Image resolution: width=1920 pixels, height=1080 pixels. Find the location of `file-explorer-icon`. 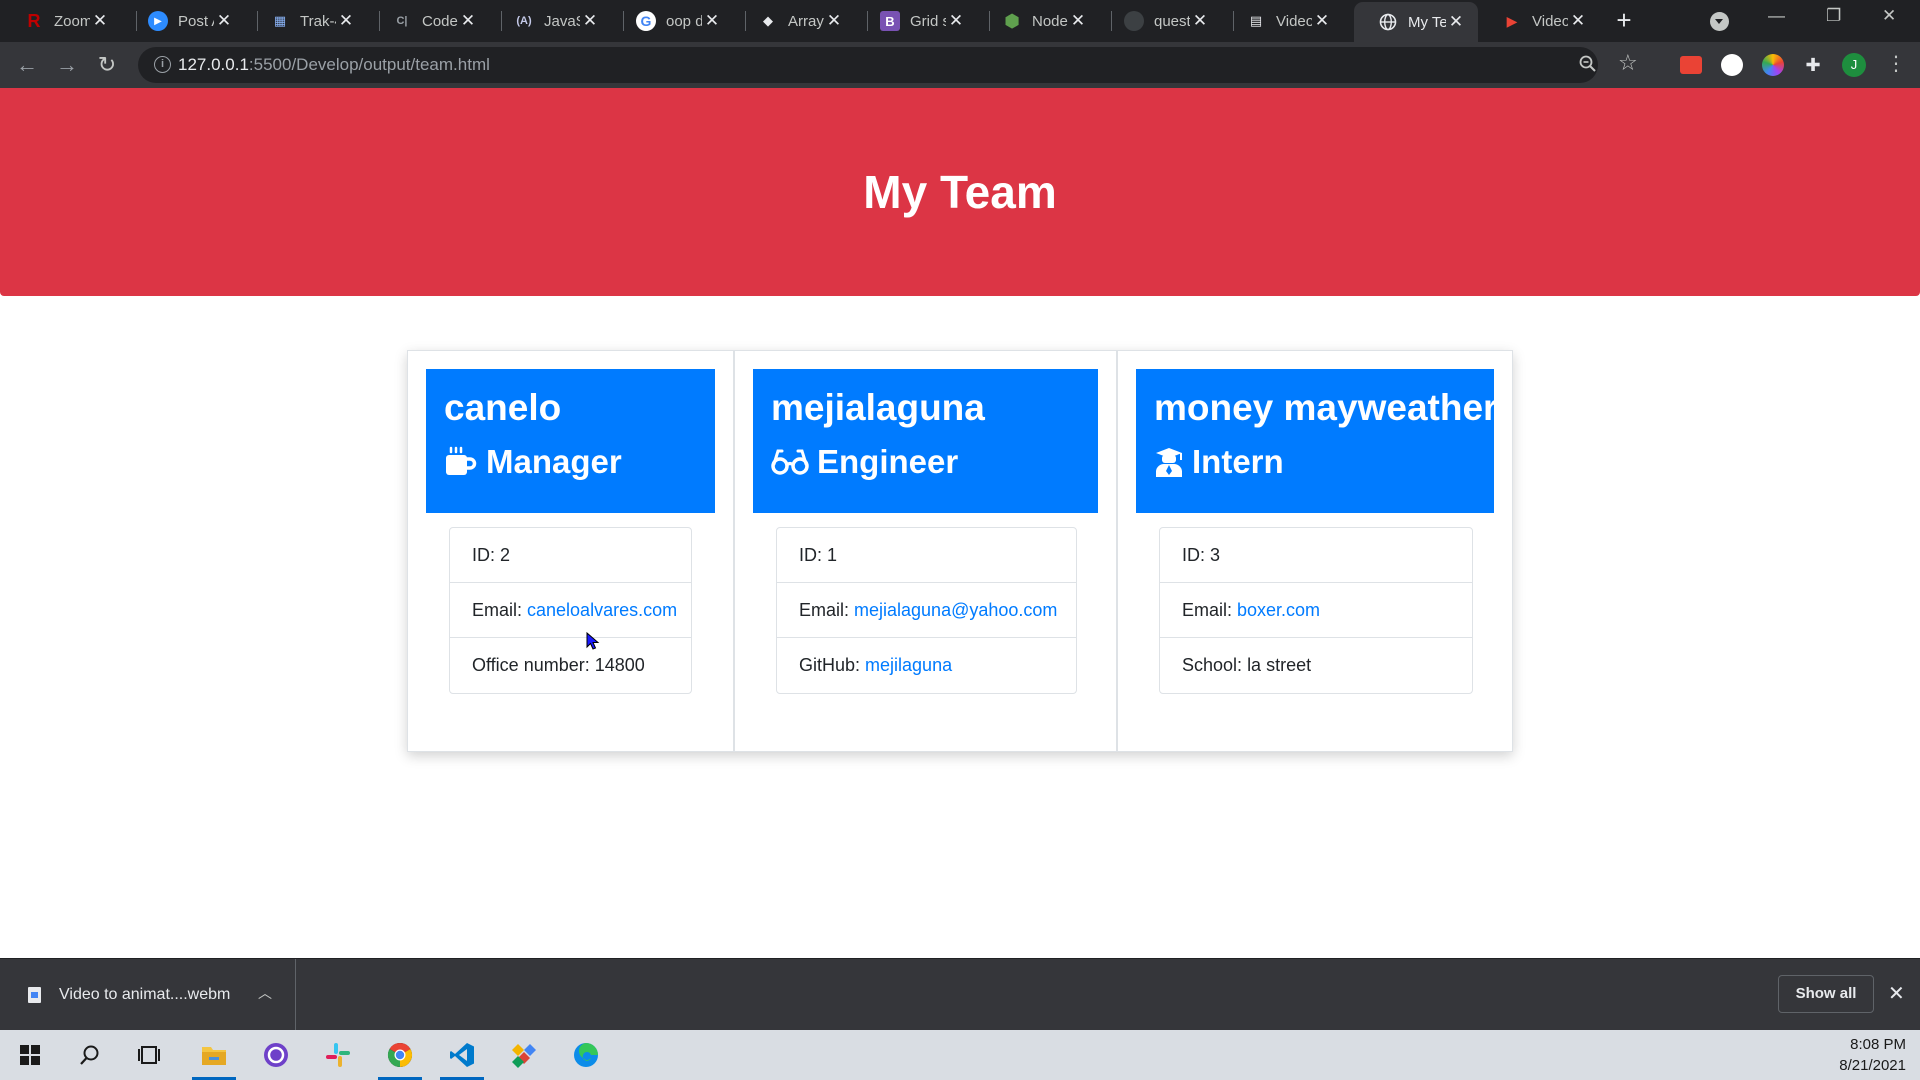

file-explorer-icon is located at coordinates (214, 1055).